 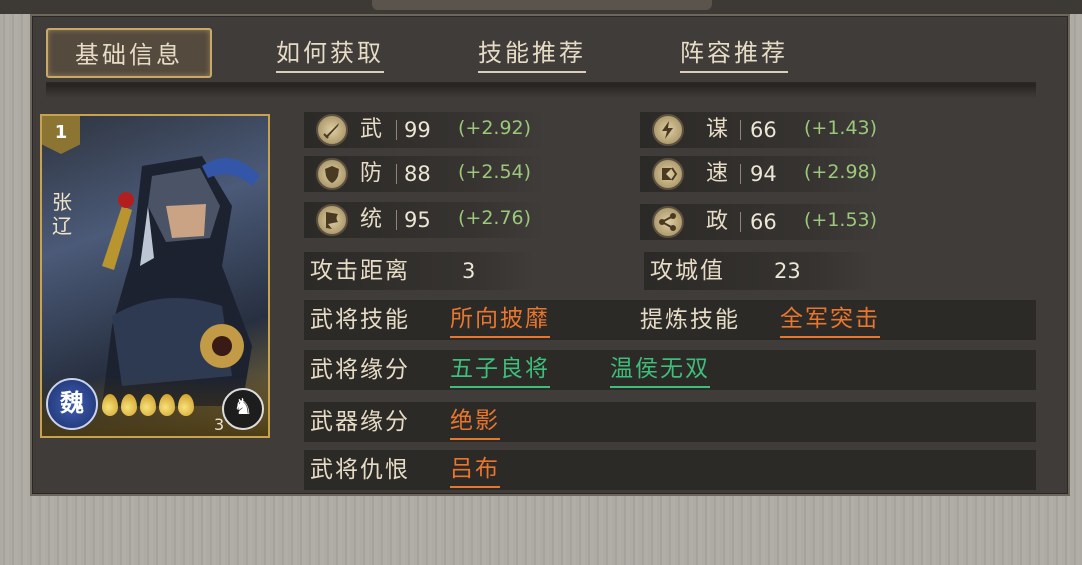 What do you see at coordinates (181, 281) in the screenshot?
I see `hero-portrait` at bounding box center [181, 281].